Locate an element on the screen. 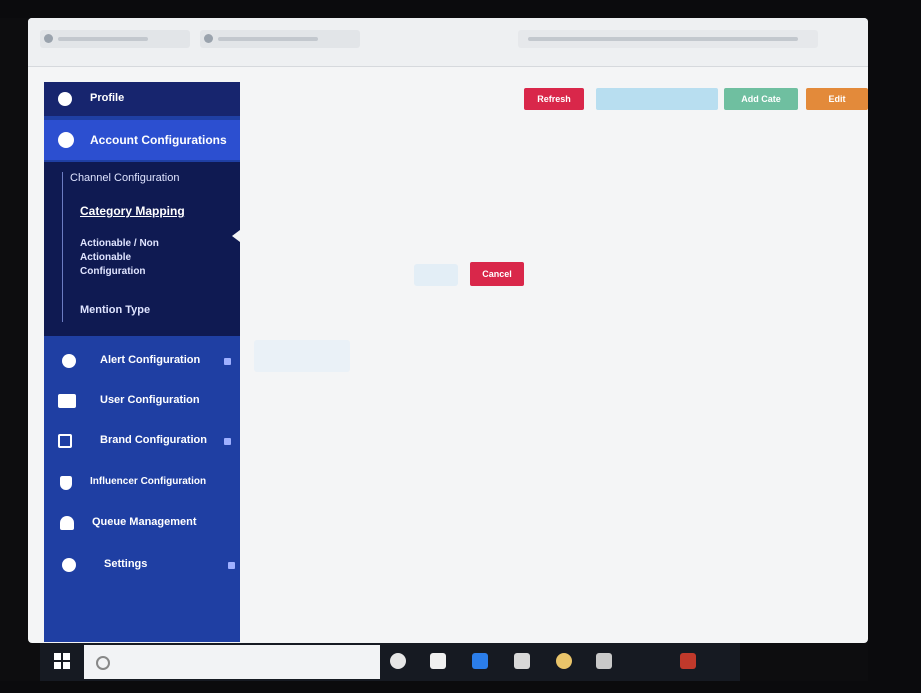 The height and width of the screenshot is (693, 921). search-icon is located at coordinates (103, 663).